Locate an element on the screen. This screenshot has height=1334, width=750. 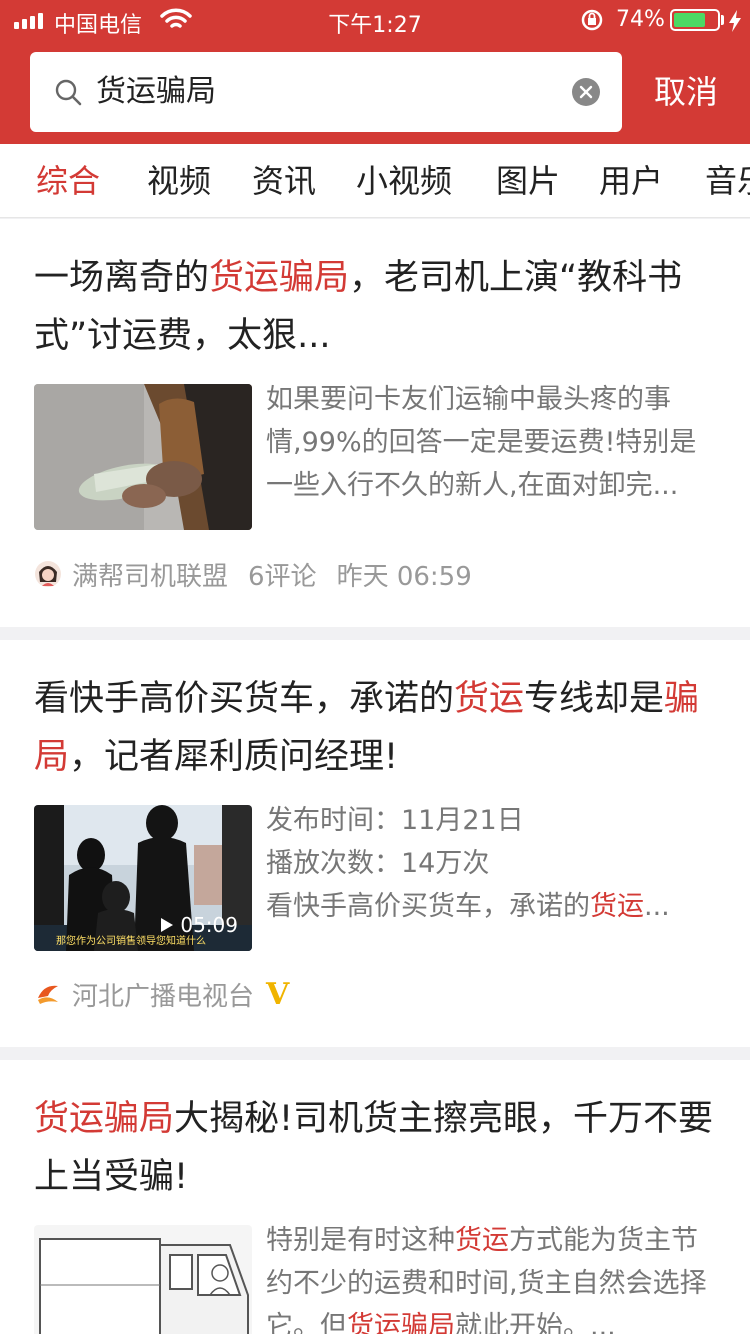
article-source: 河北广播电视台 is located at coordinates (163, 994).